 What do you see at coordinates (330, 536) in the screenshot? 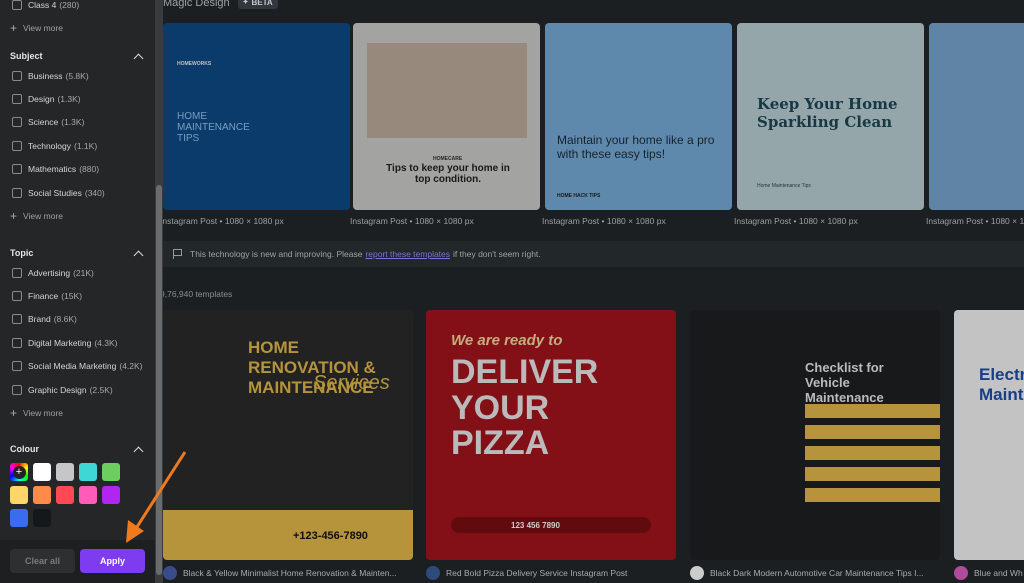
I see `template-phone: +123-456-7890` at bounding box center [330, 536].